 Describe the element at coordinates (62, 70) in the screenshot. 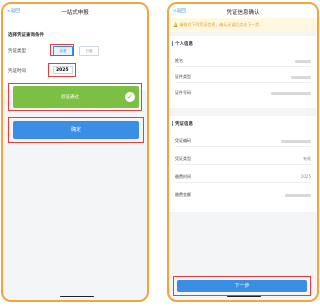

I see `cert-time-highlight-box` at that location.